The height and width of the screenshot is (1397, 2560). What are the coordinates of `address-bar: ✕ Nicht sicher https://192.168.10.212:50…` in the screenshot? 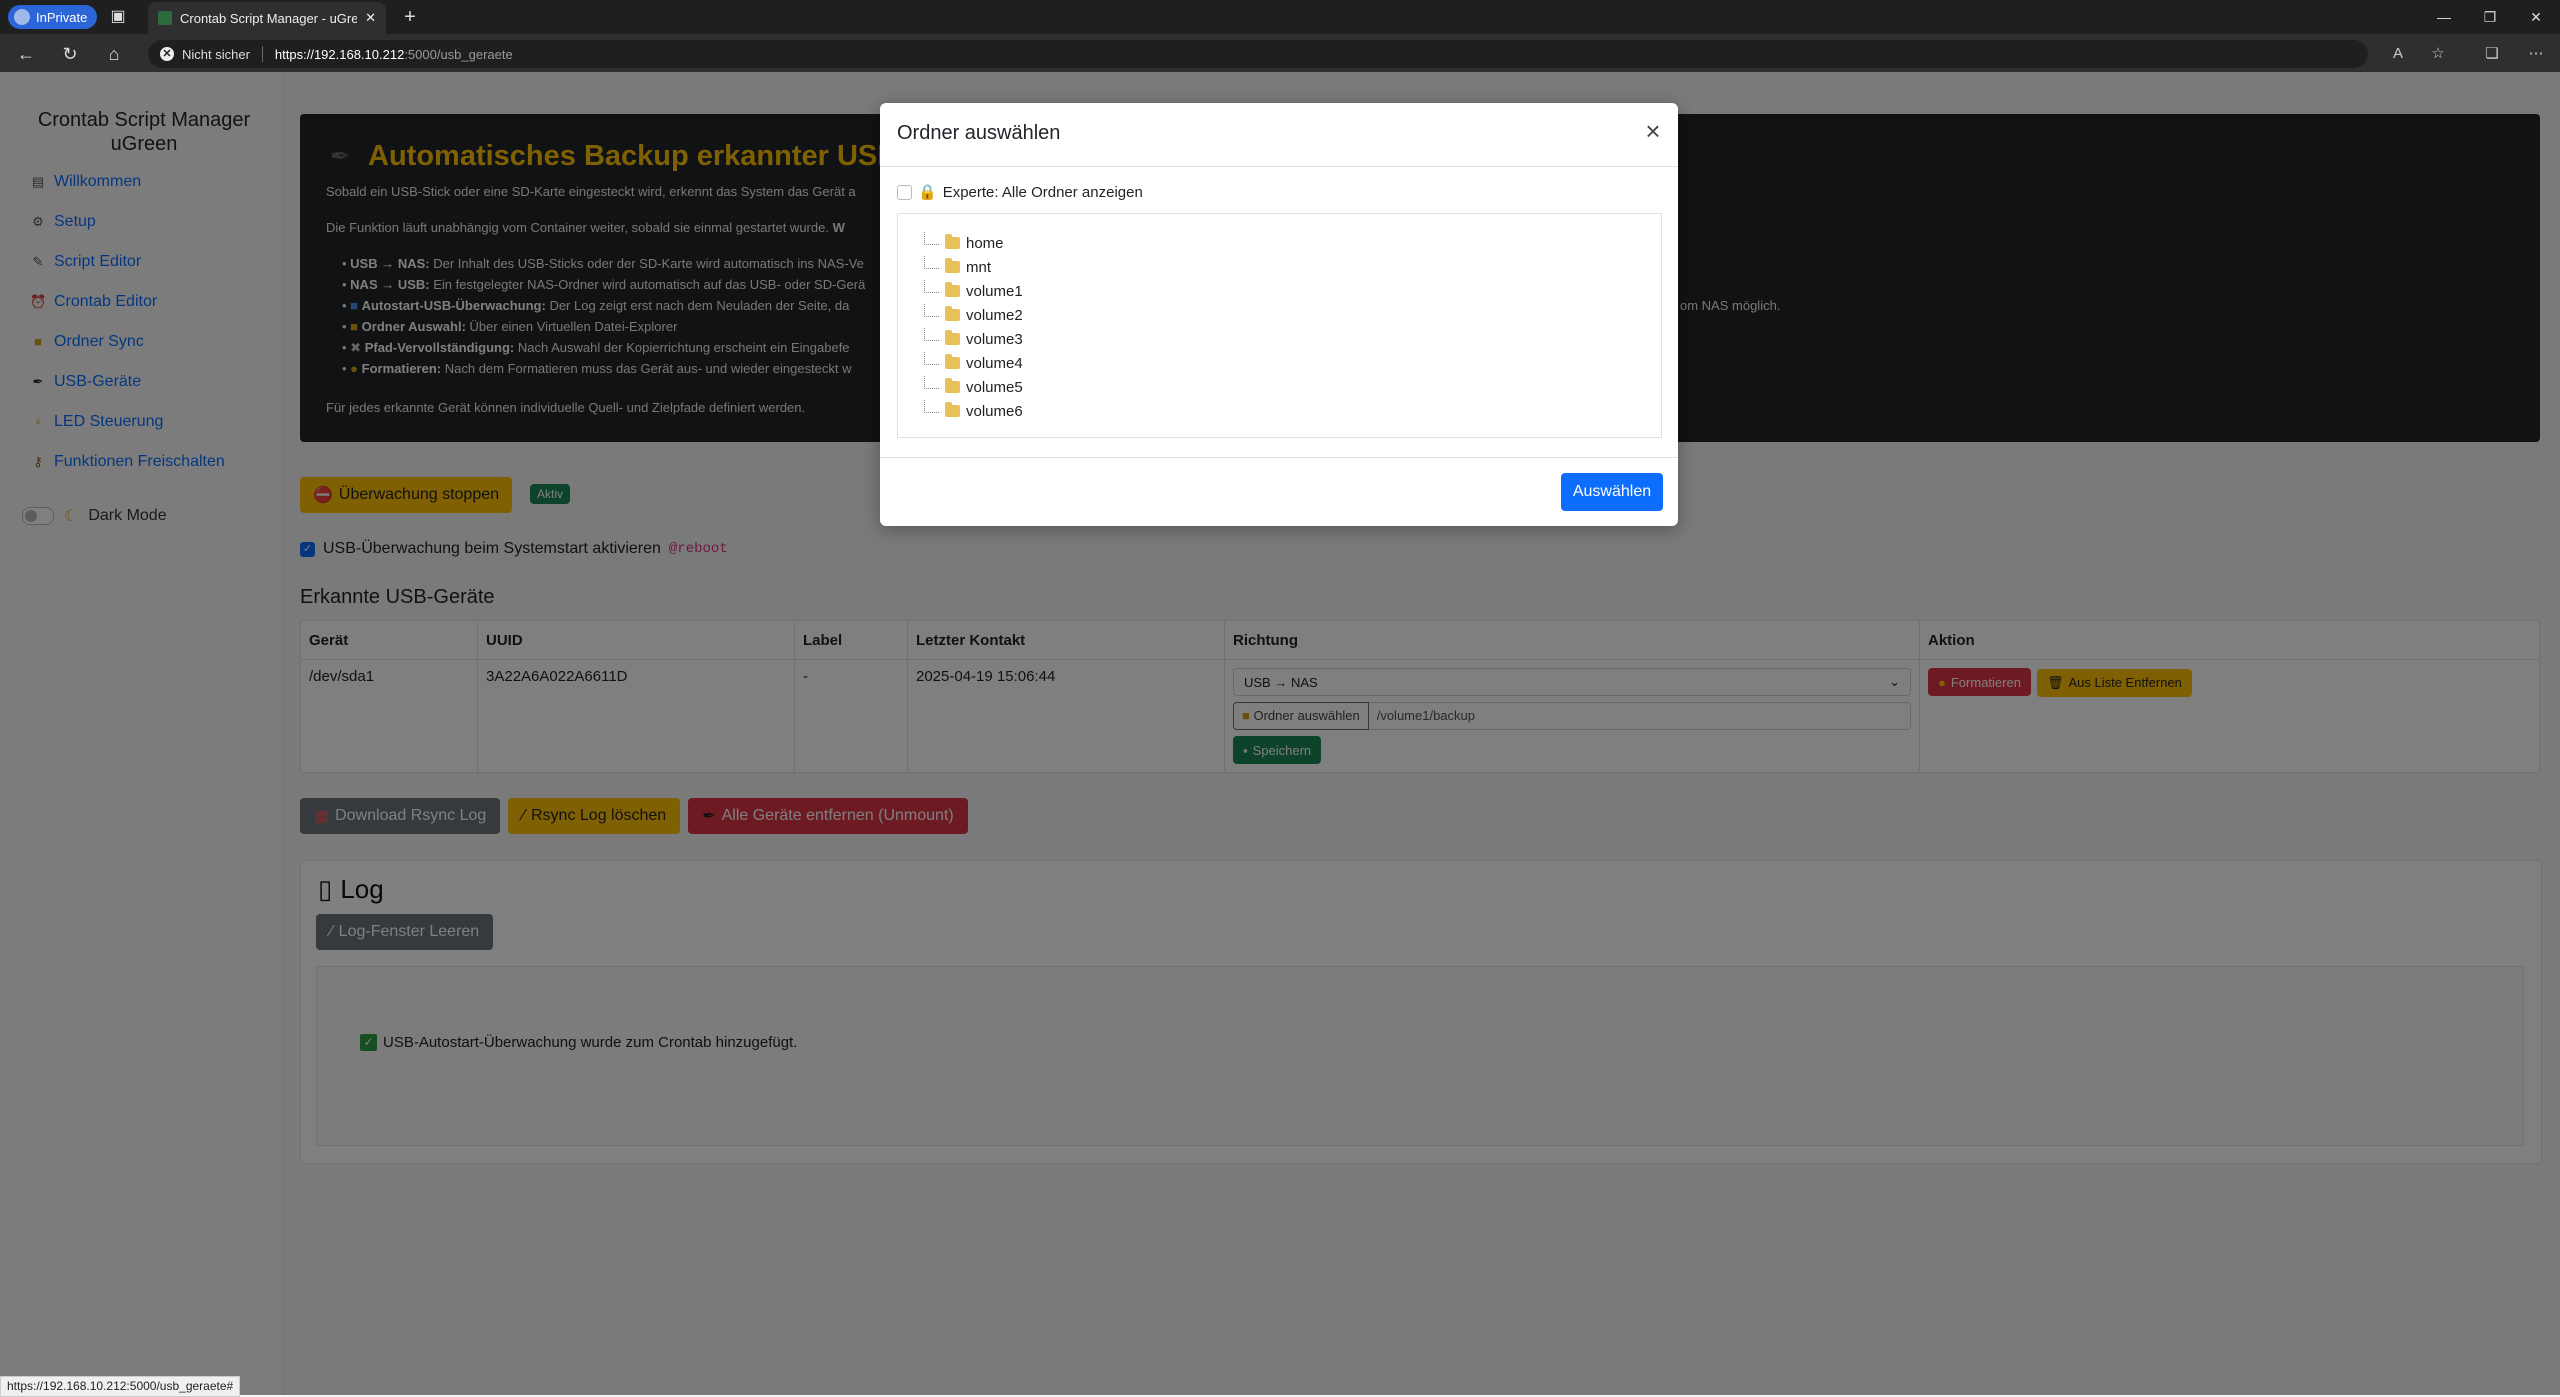 It's located at (1258, 54).